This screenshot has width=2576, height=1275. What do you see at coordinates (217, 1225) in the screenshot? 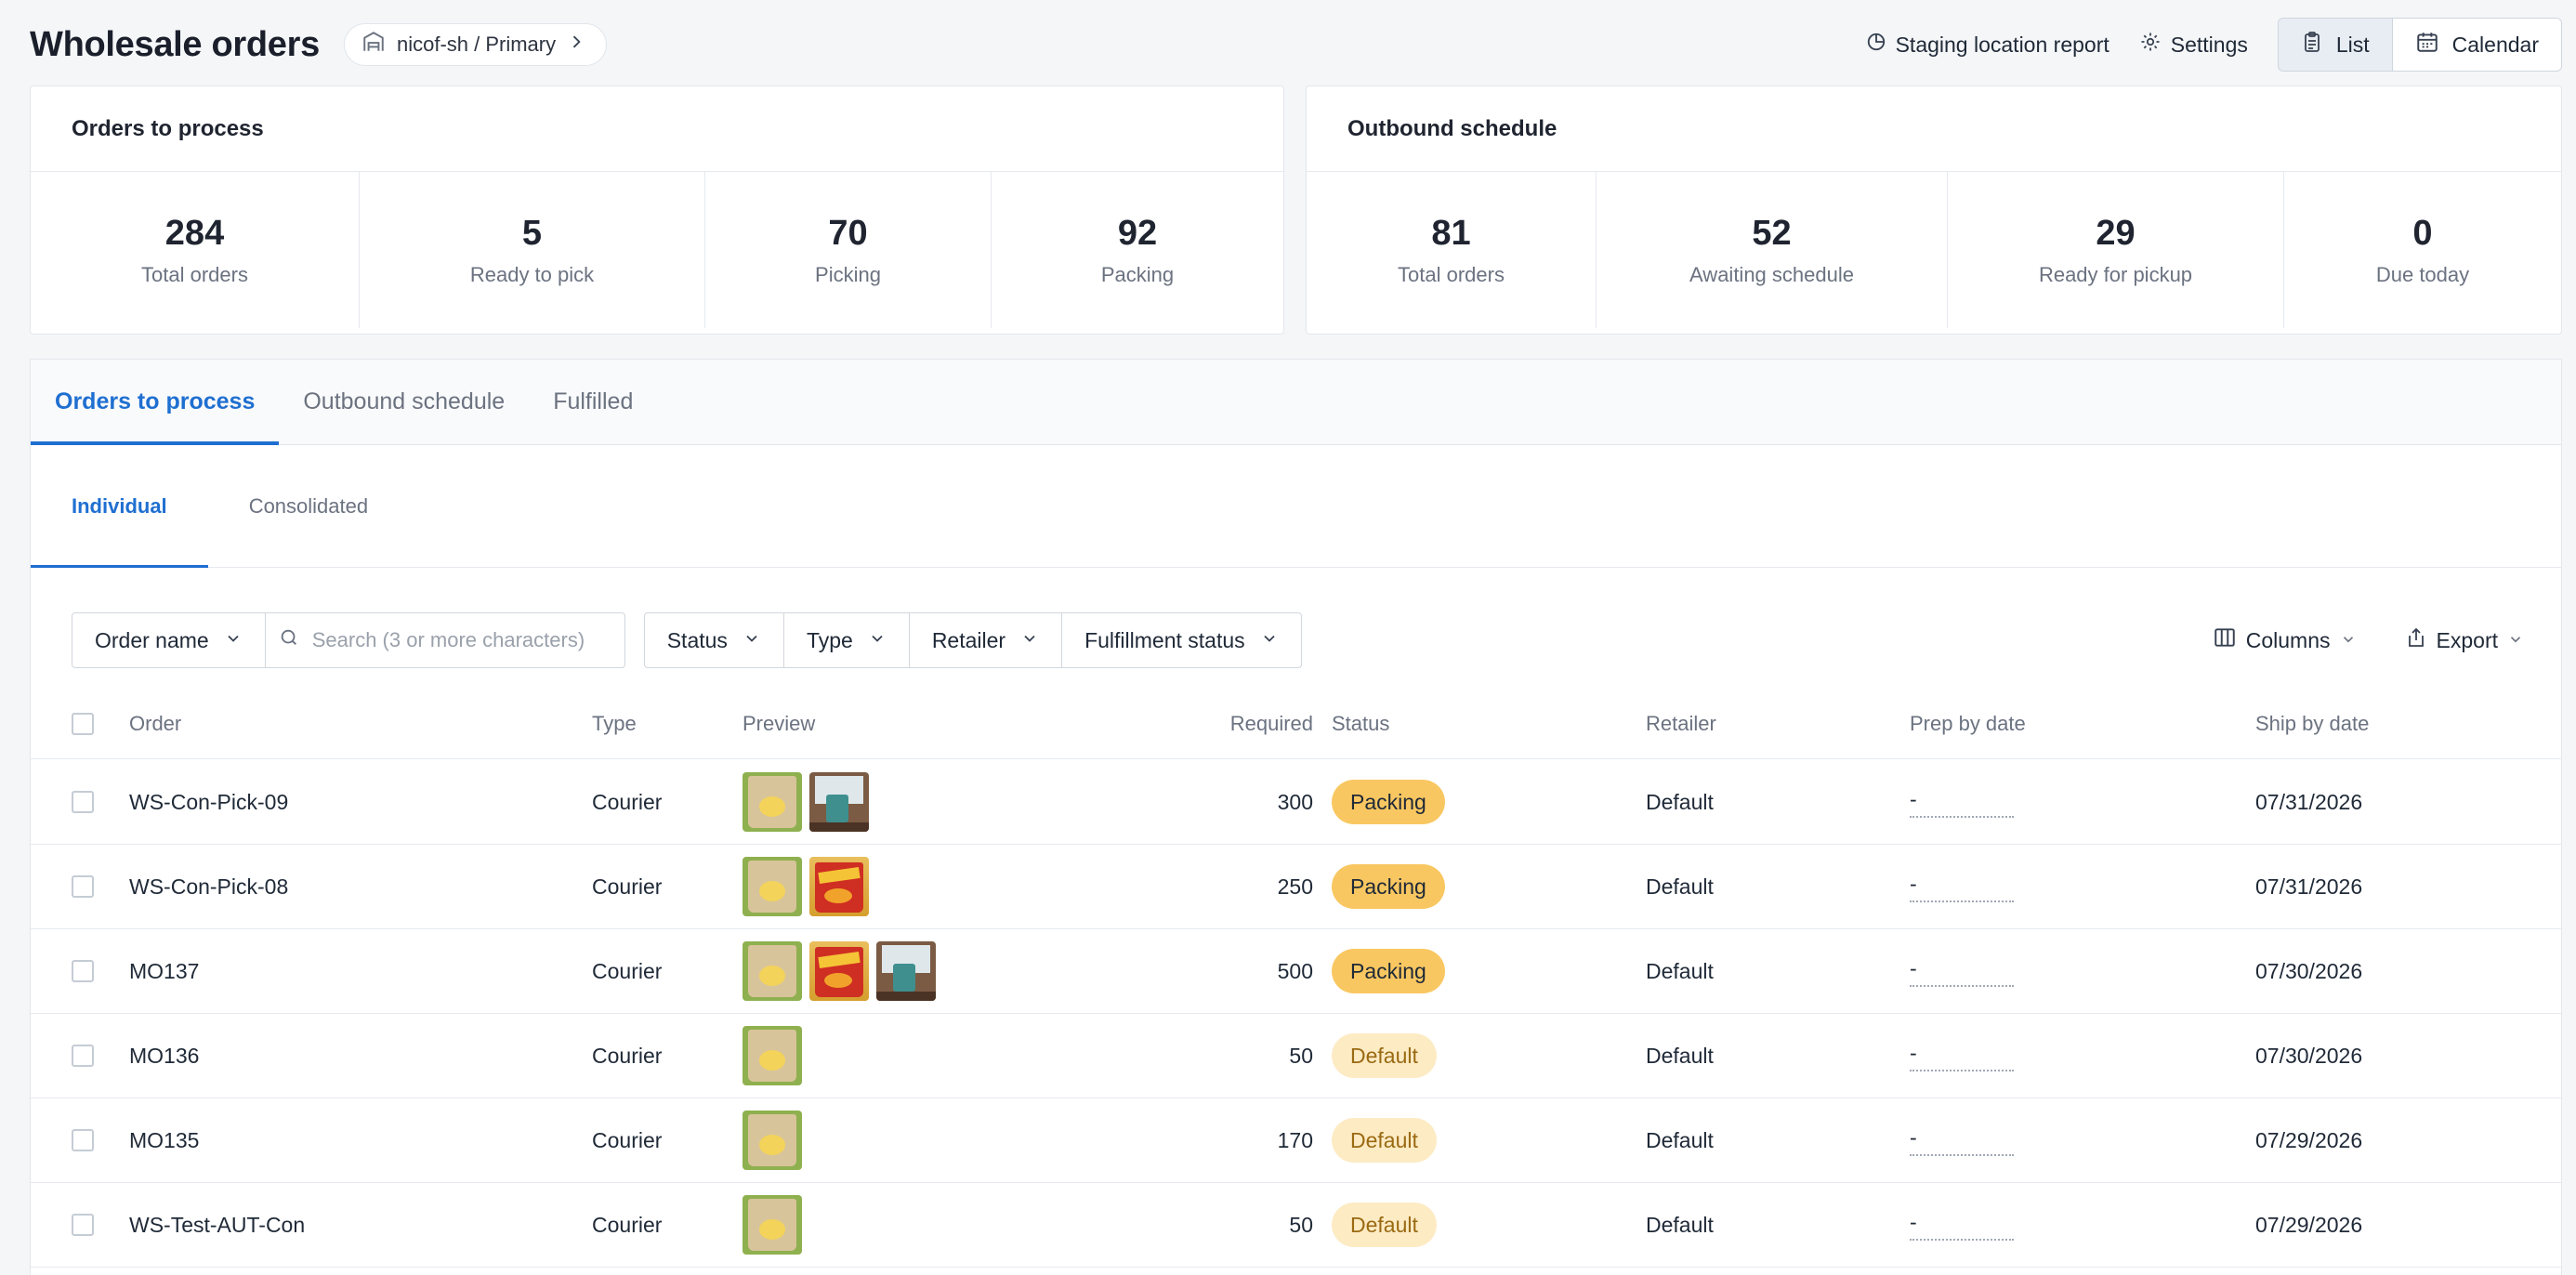
I see `order-name: WS-Test-AUT-Con` at bounding box center [217, 1225].